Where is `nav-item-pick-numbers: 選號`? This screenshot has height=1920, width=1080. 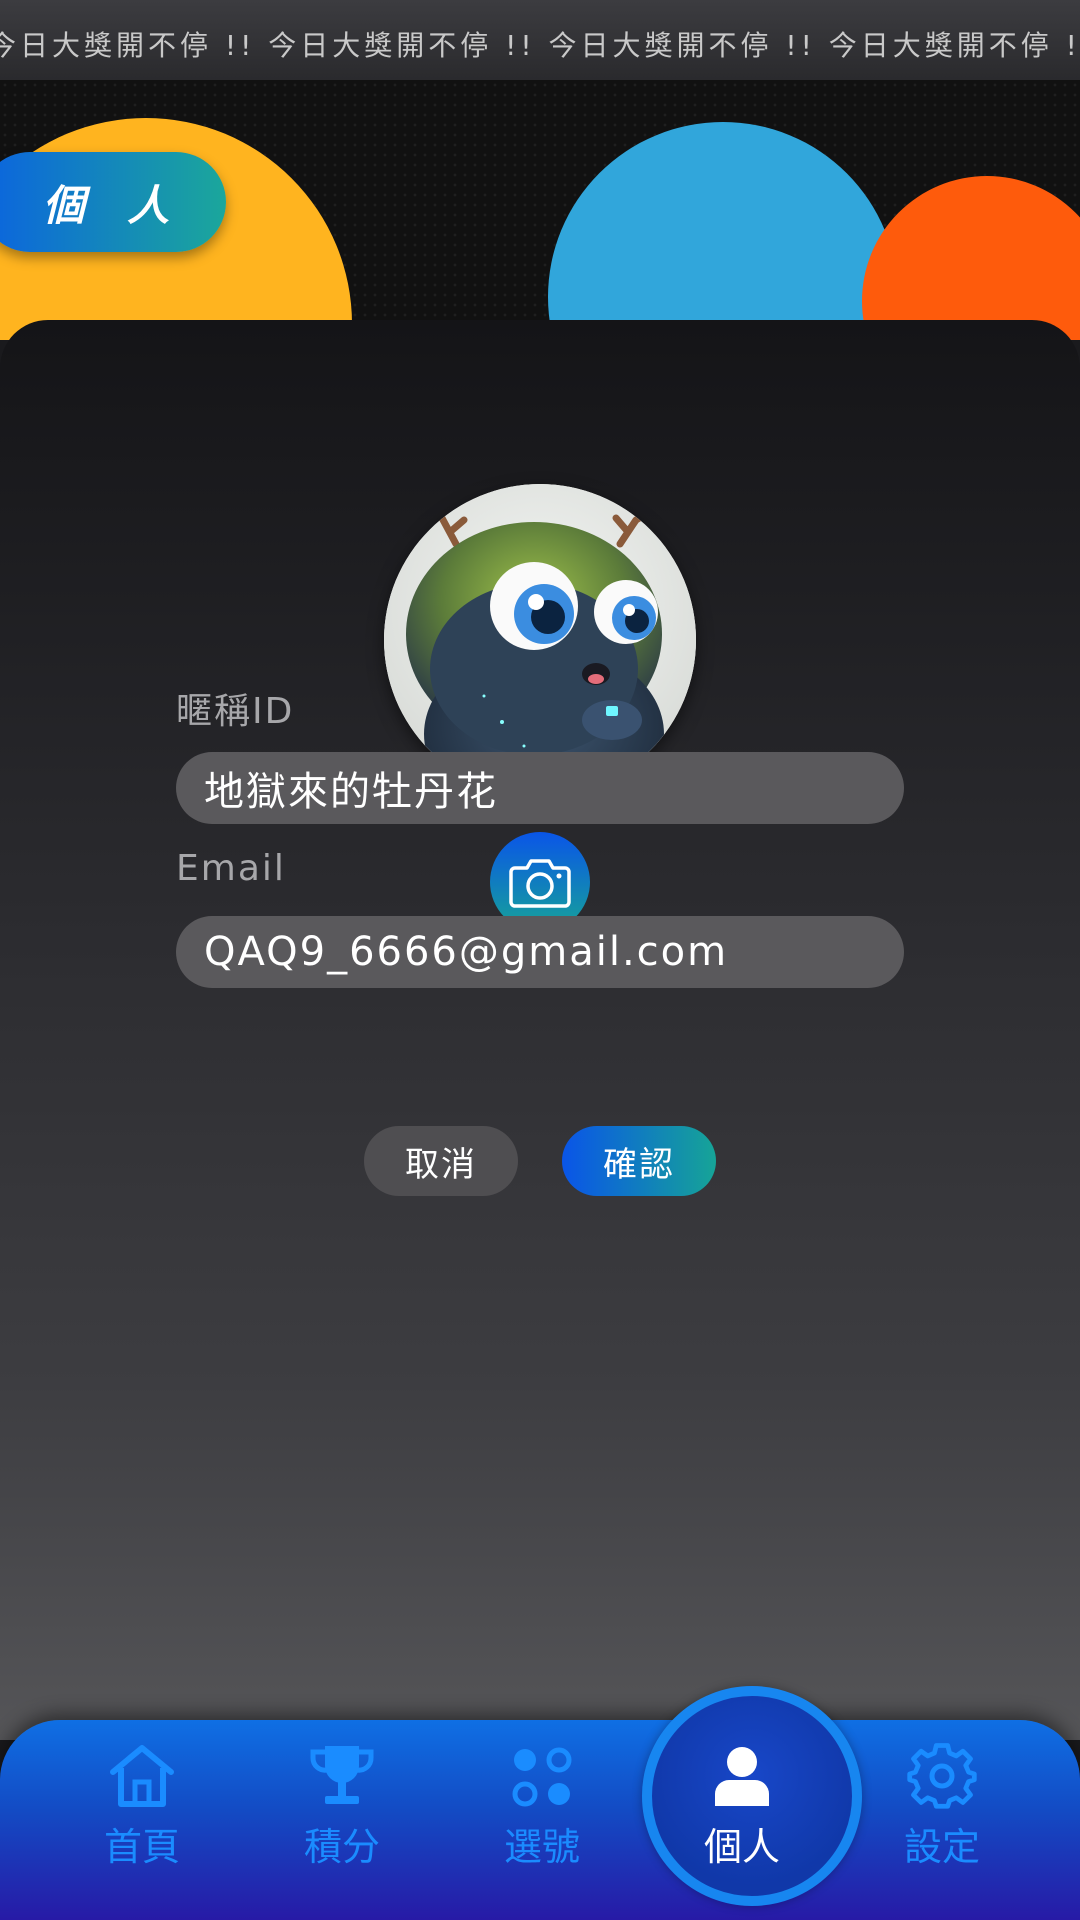 nav-item-pick-numbers: 選號 is located at coordinates (542, 1822).